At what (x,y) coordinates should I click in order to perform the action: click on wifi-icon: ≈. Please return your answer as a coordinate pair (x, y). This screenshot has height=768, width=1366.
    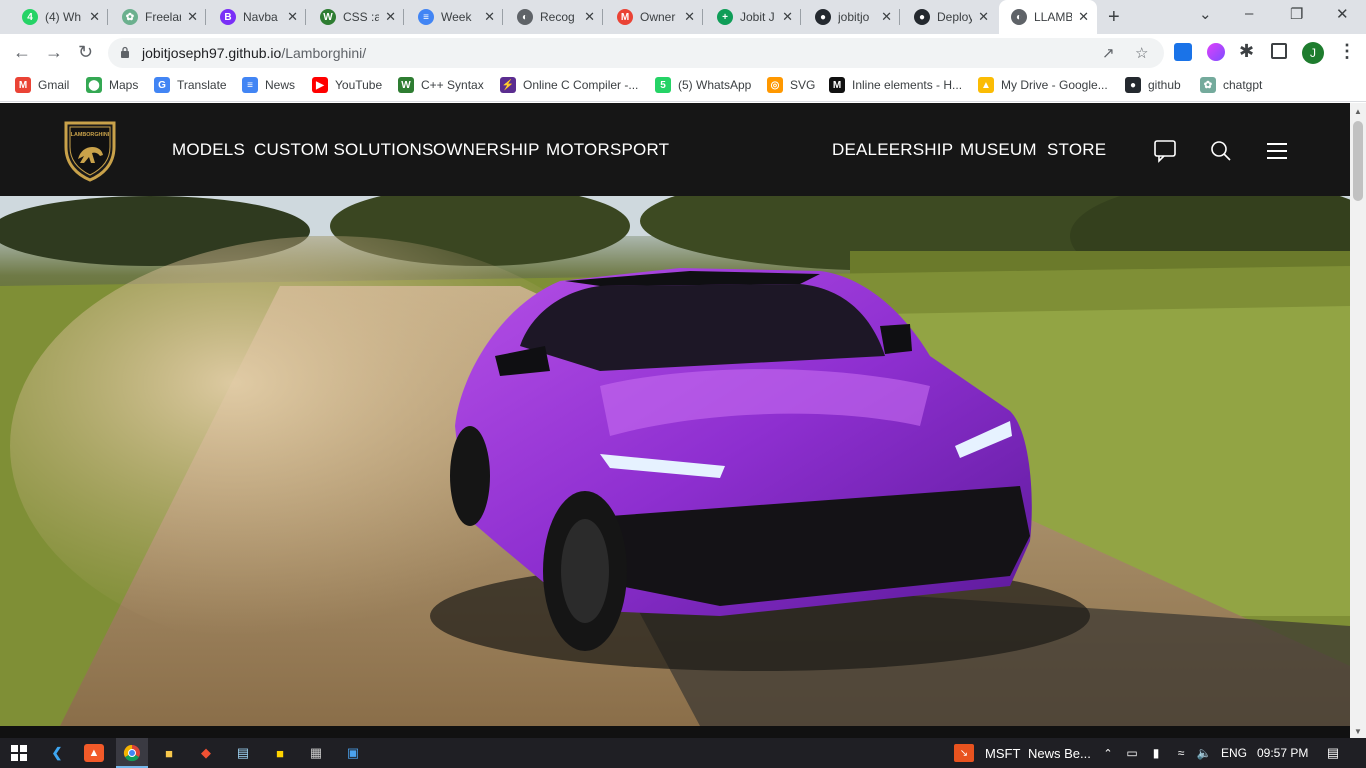
    Looking at the image, I should click on (1181, 753).